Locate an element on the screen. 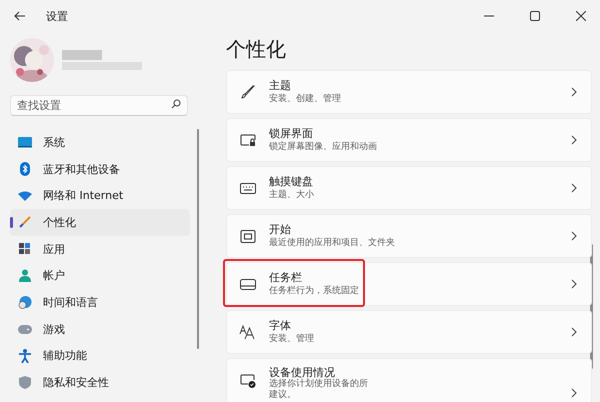  card-description: 安装、管理 is located at coordinates (292, 339).